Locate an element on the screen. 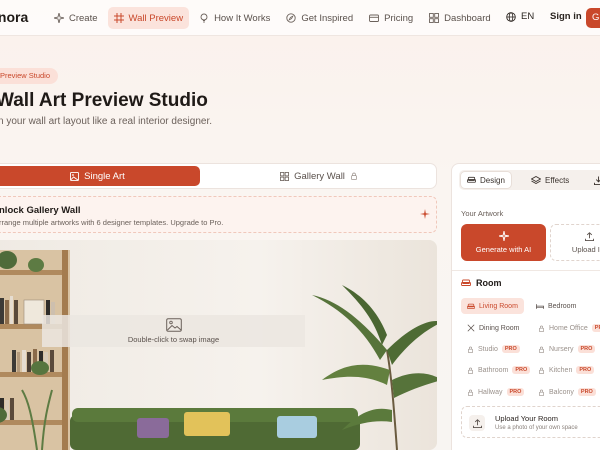 The image size is (600, 450). room-option-studio: Studio PRO is located at coordinates (493, 349).